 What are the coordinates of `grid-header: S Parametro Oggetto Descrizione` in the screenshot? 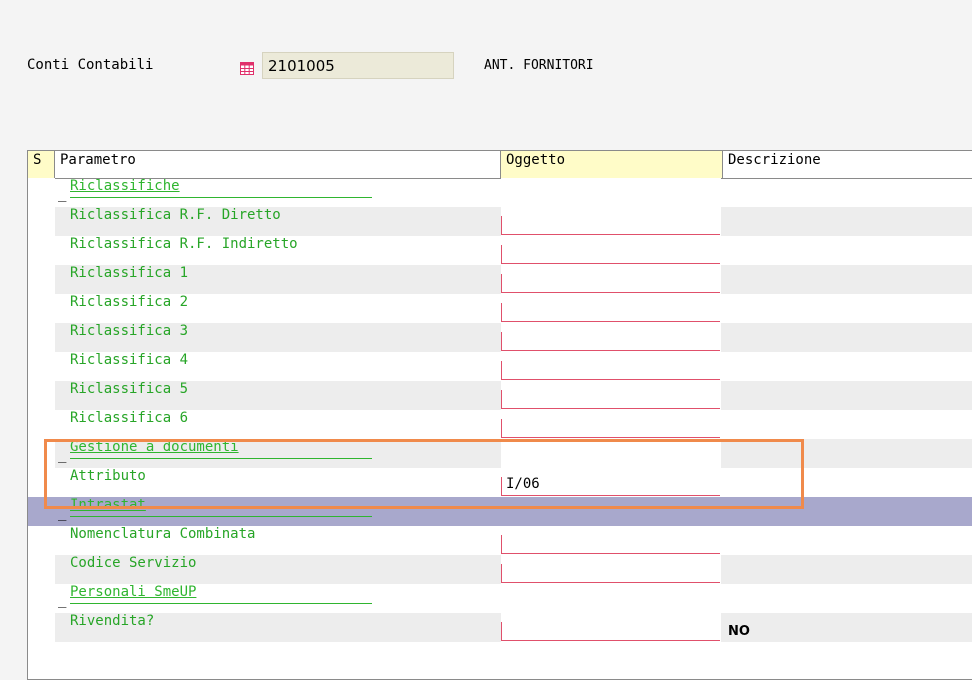 It's located at (500, 165).